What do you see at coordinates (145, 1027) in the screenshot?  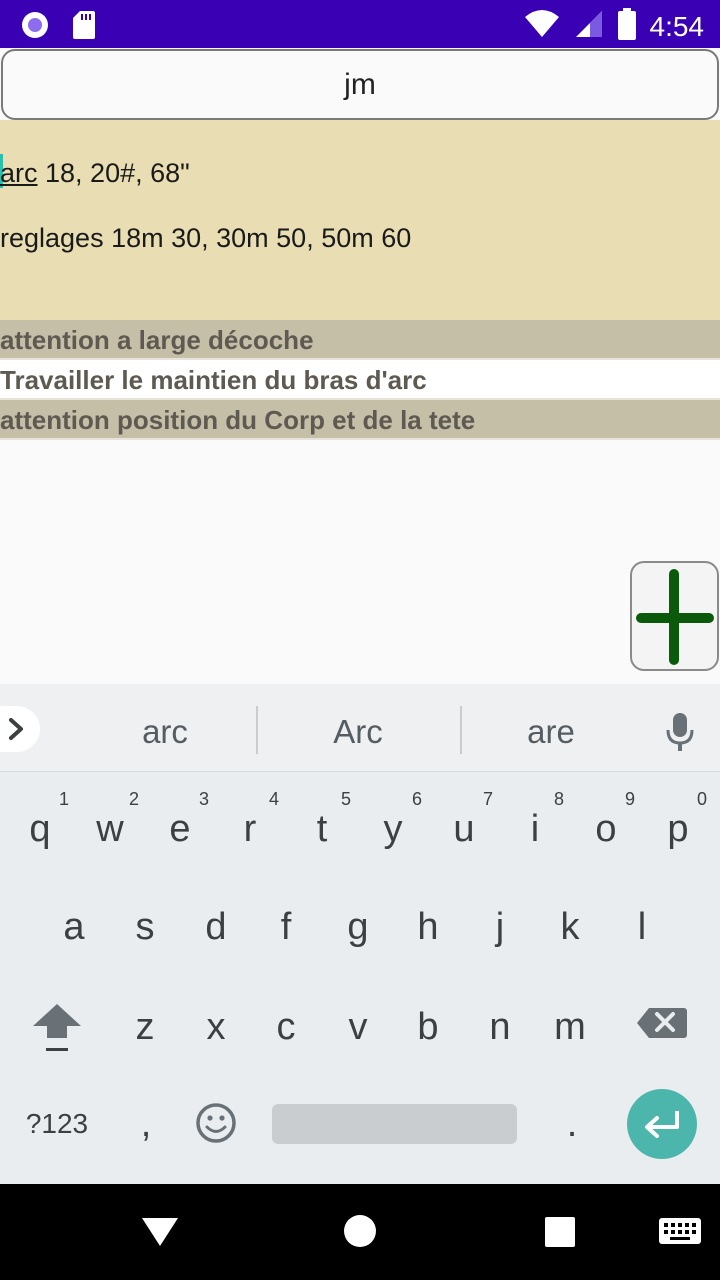 I see `key-z: z` at bounding box center [145, 1027].